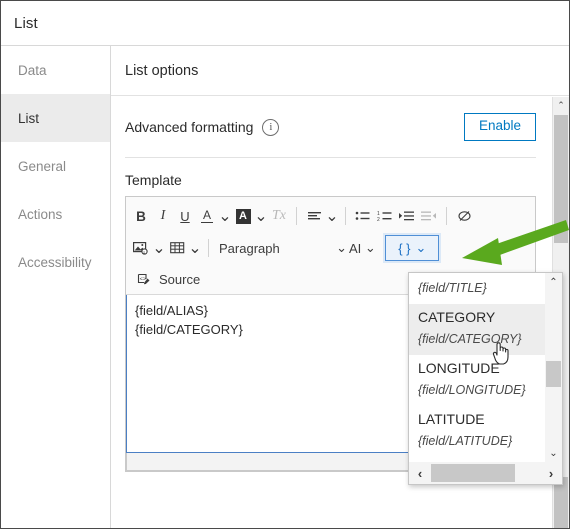 This screenshot has height=529, width=570. I want to click on brace-label: { }, so click(404, 248).